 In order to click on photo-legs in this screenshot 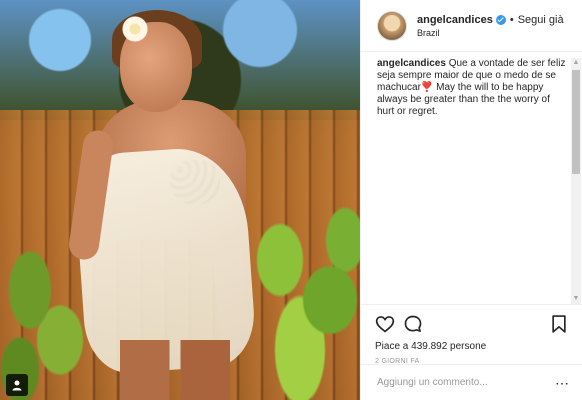, I will do `click(175, 370)`.